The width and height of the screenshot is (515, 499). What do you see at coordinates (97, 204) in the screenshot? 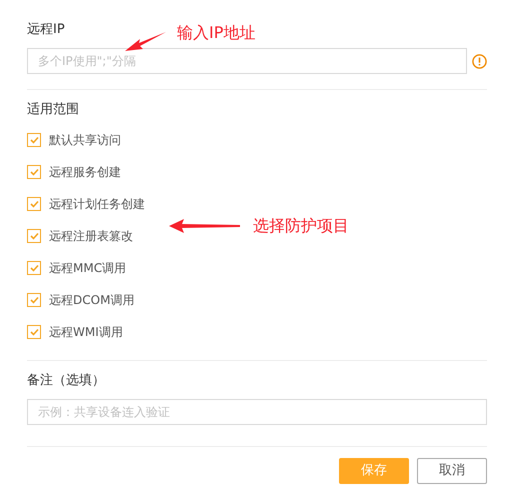
I see `checkbox-label: 远程计划任务创建` at bounding box center [97, 204].